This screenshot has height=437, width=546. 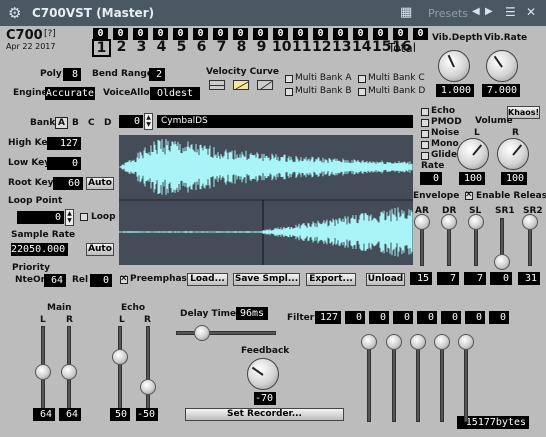 I want to click on note-on-priority-value: 64, so click(x=55, y=280).